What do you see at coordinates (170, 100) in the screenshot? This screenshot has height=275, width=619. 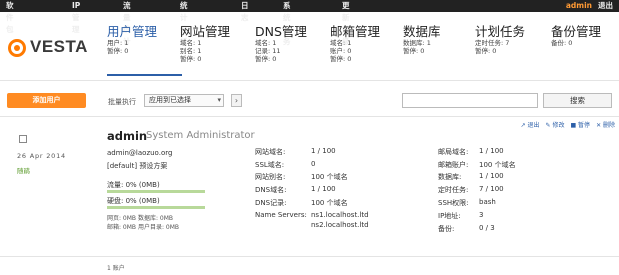 I see `bulk-action-value: 应用到已选择` at bounding box center [170, 100].